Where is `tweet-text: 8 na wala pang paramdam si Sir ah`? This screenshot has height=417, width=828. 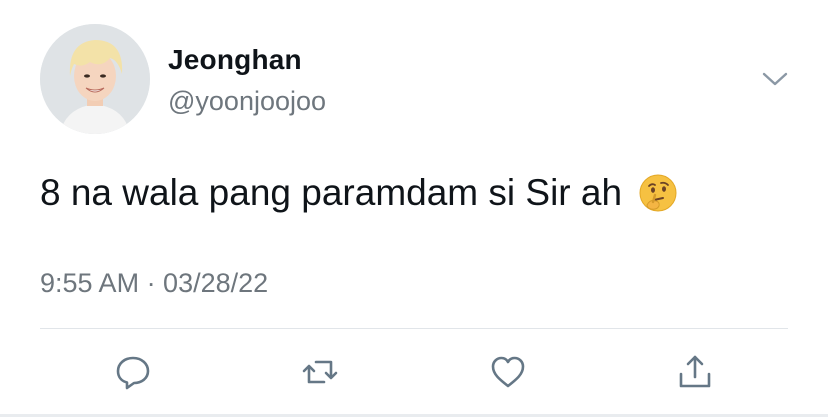 tweet-text: 8 na wala pang paramdam si Sir ah is located at coordinates (331, 192).